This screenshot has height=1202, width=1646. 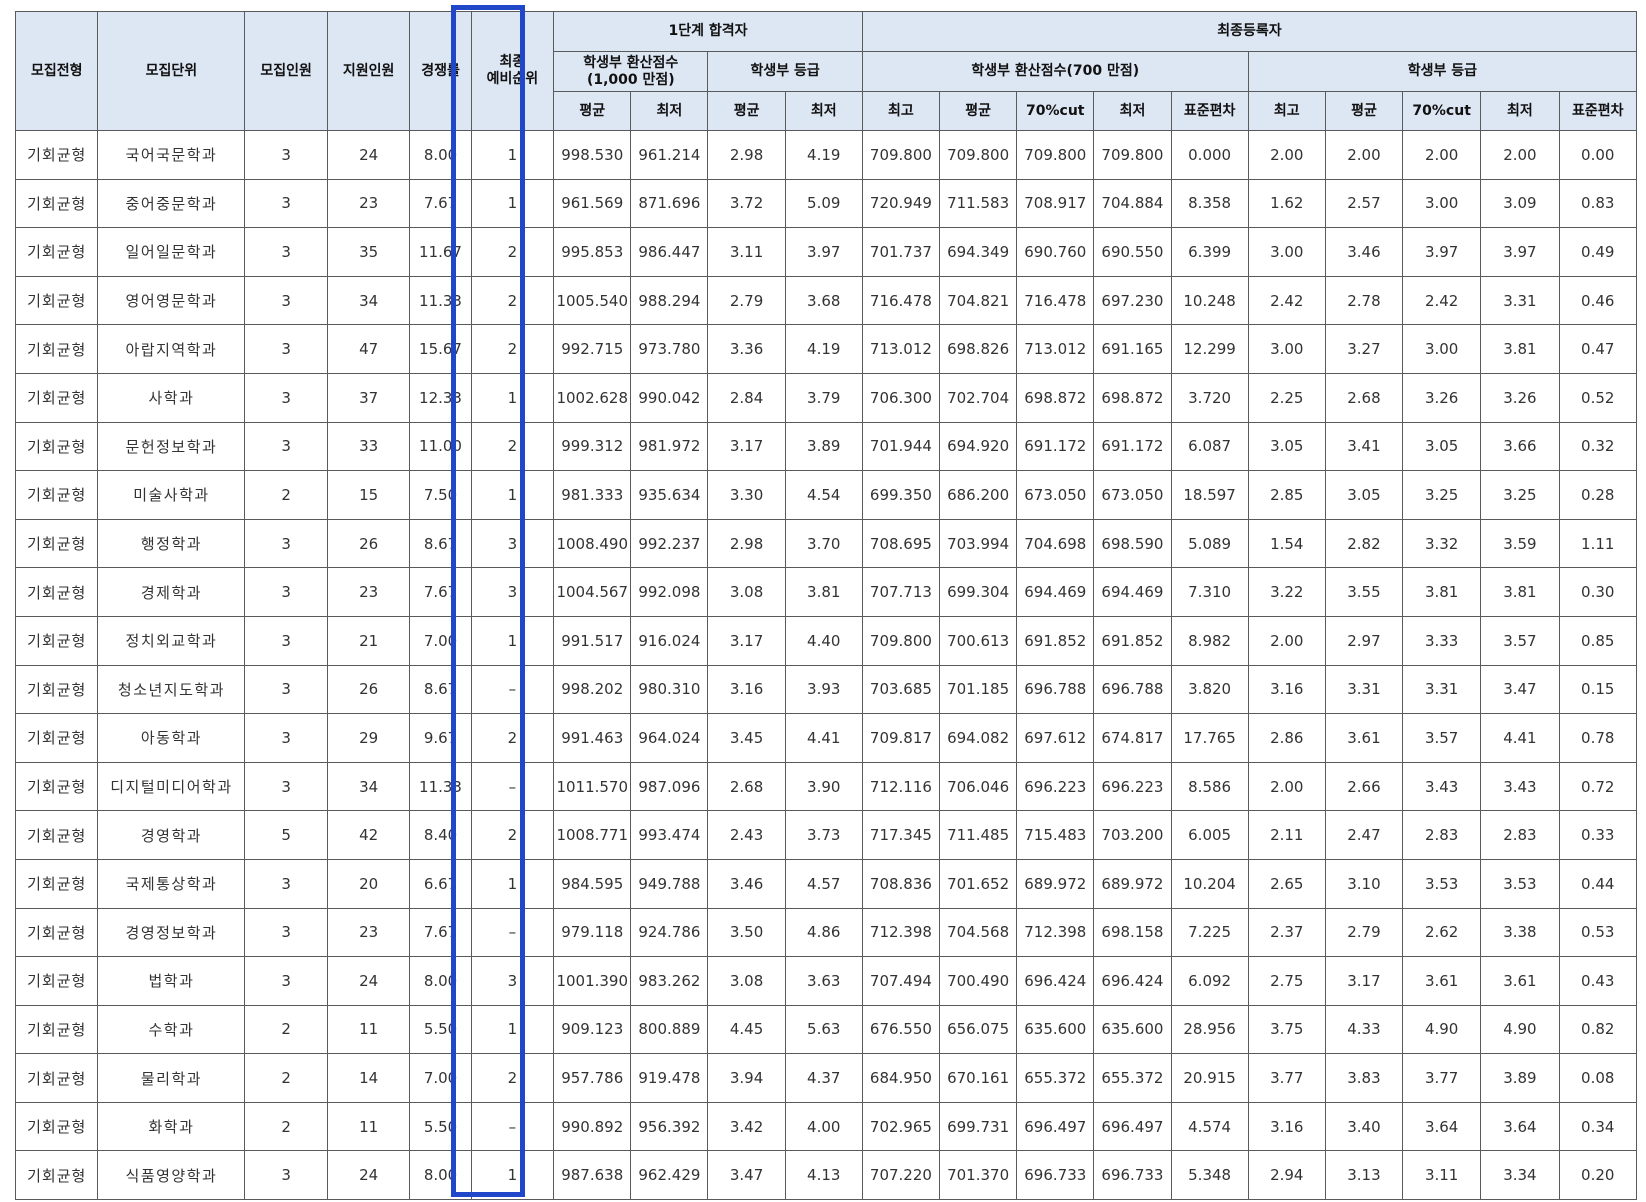 I want to click on cell-s1-score-min: 871.696, so click(x=669, y=203).